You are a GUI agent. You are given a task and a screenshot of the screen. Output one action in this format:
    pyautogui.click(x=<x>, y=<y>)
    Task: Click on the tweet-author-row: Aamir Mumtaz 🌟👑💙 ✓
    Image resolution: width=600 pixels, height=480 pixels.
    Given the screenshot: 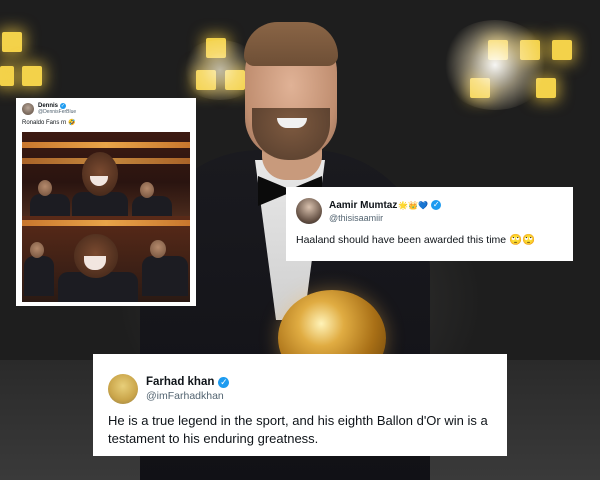 What is the action you would take?
    pyautogui.click(x=385, y=205)
    